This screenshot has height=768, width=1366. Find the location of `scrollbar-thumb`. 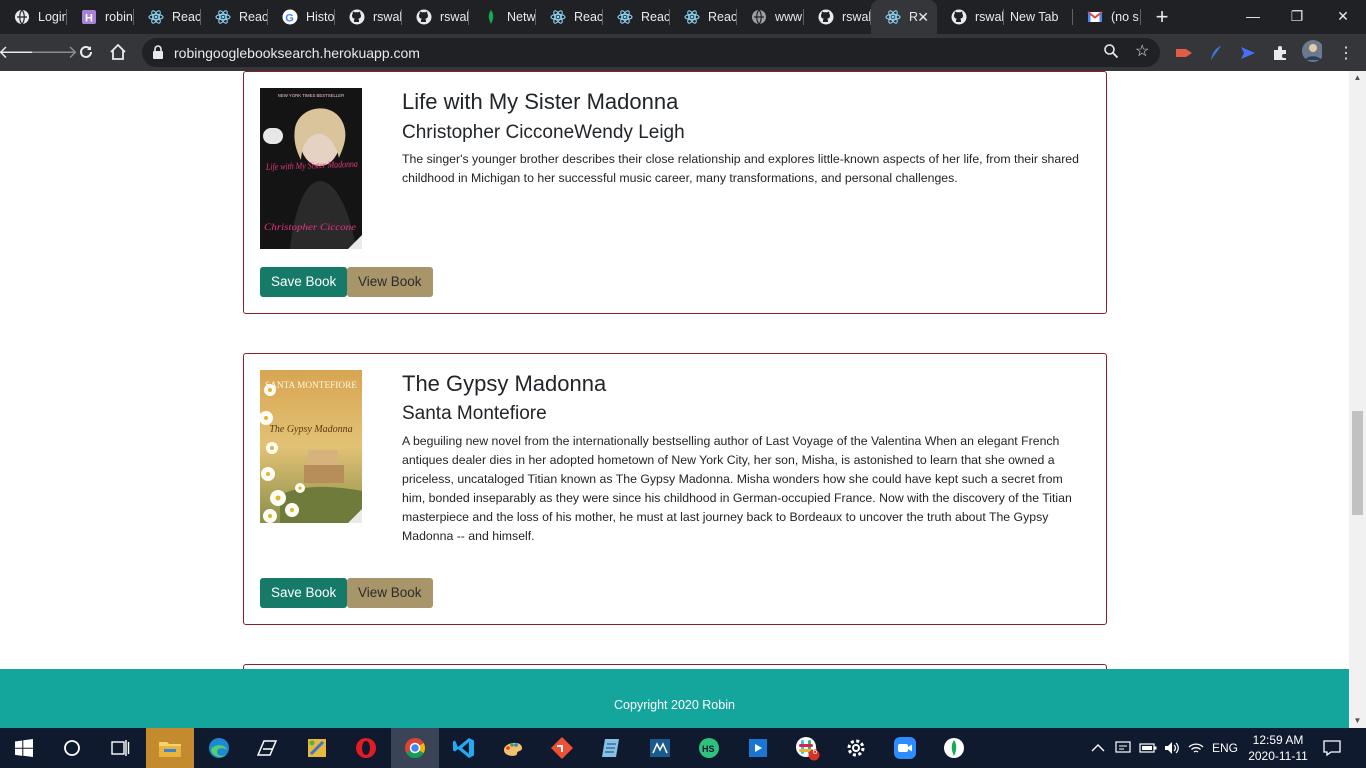

scrollbar-thumb is located at coordinates (1357, 463).